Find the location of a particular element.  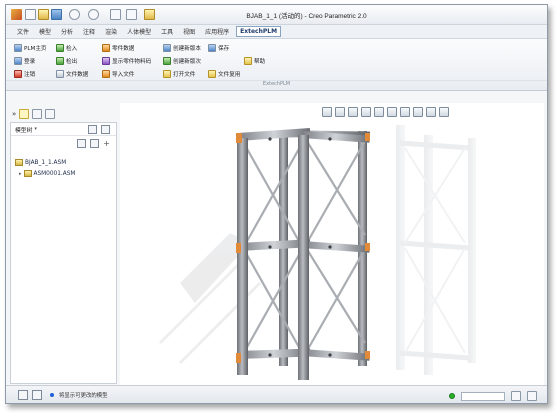

import-file-button: 导入文件 is located at coordinates (118, 73).